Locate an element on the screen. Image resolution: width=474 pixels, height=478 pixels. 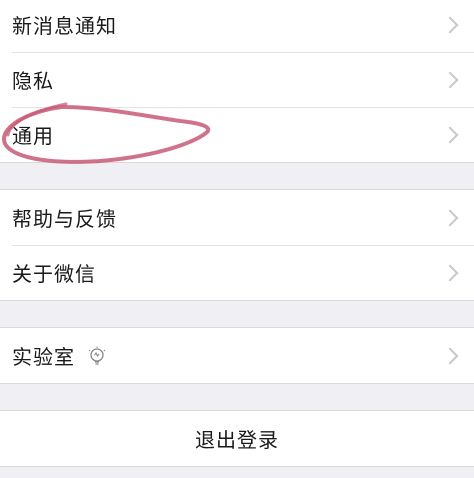
row-label: 帮助与反馈 is located at coordinates (64, 219).